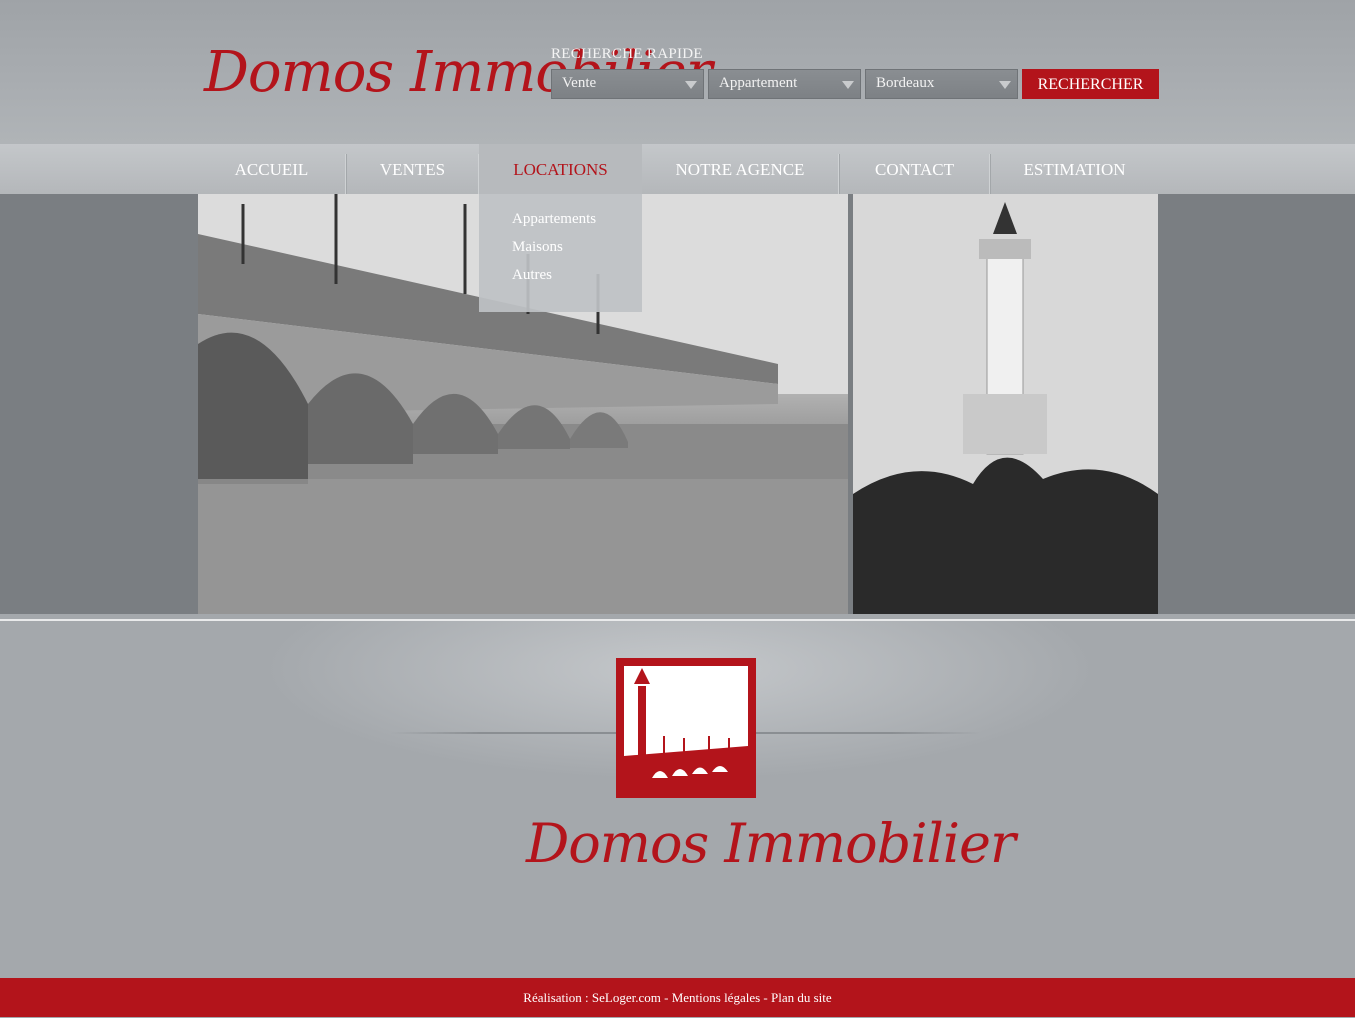  Describe the element at coordinates (914, 169) in the screenshot. I see `nav-item-contact: CONTACT` at that location.